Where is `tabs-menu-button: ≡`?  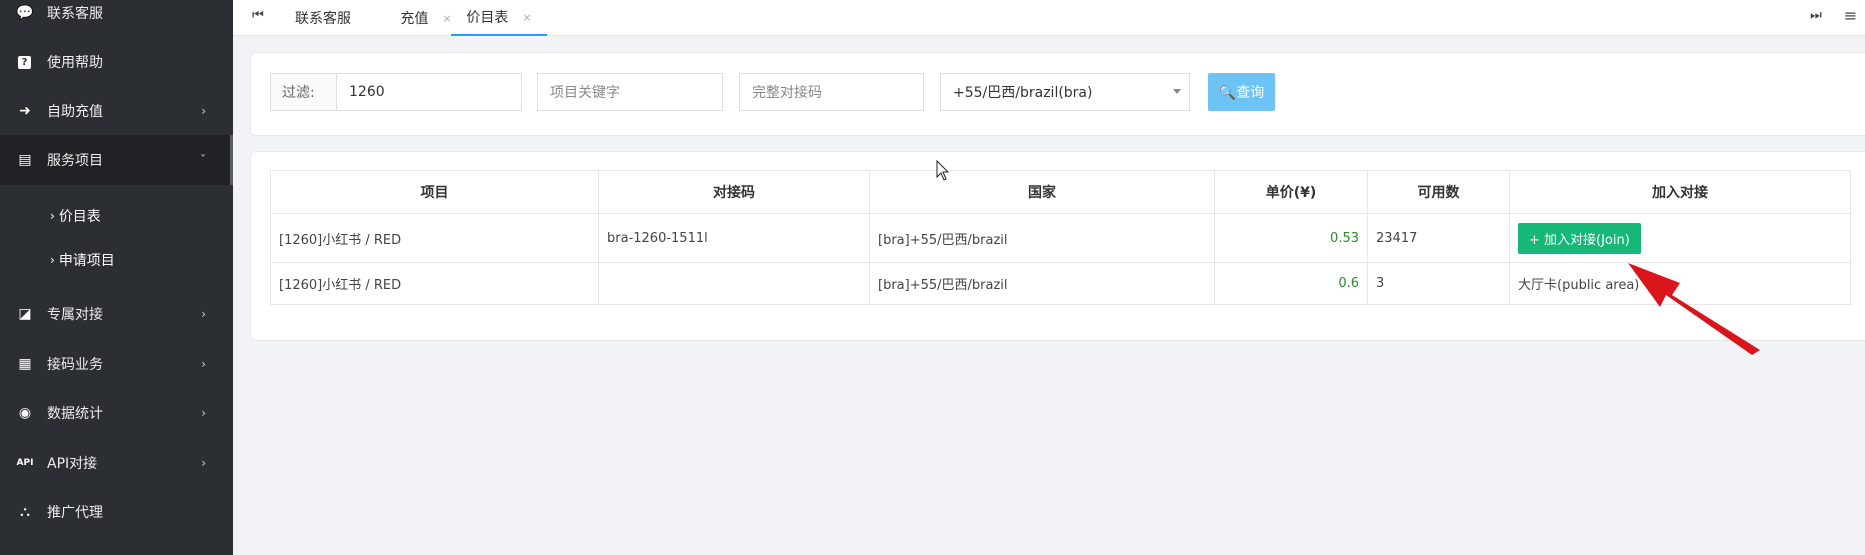 tabs-menu-button: ≡ is located at coordinates (1850, 15).